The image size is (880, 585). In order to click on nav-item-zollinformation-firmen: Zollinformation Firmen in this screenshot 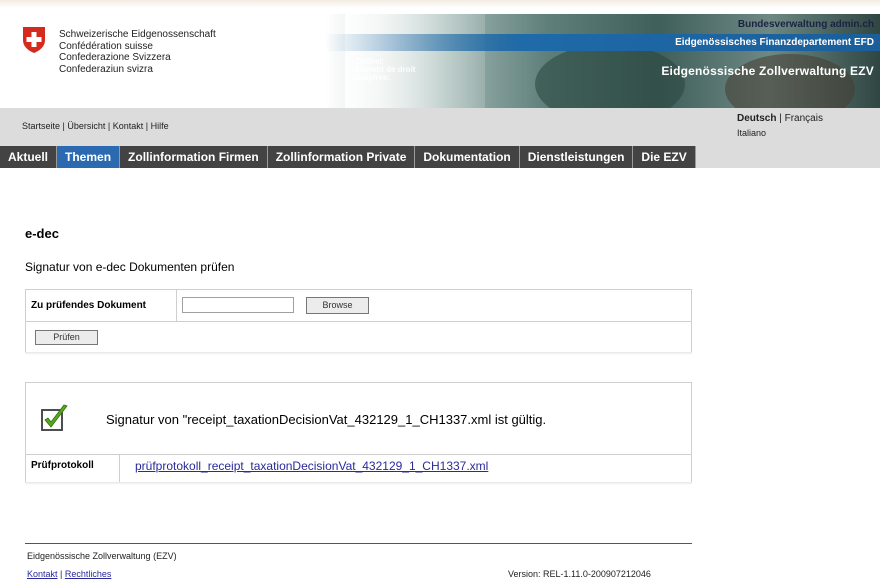, I will do `click(194, 157)`.